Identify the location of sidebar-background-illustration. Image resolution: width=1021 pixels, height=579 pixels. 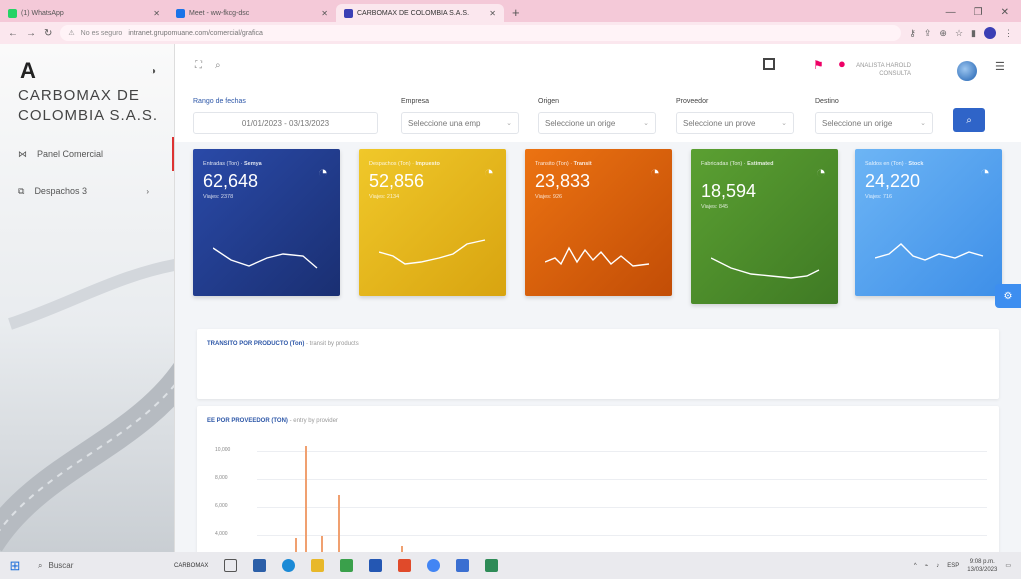
(87, 405).